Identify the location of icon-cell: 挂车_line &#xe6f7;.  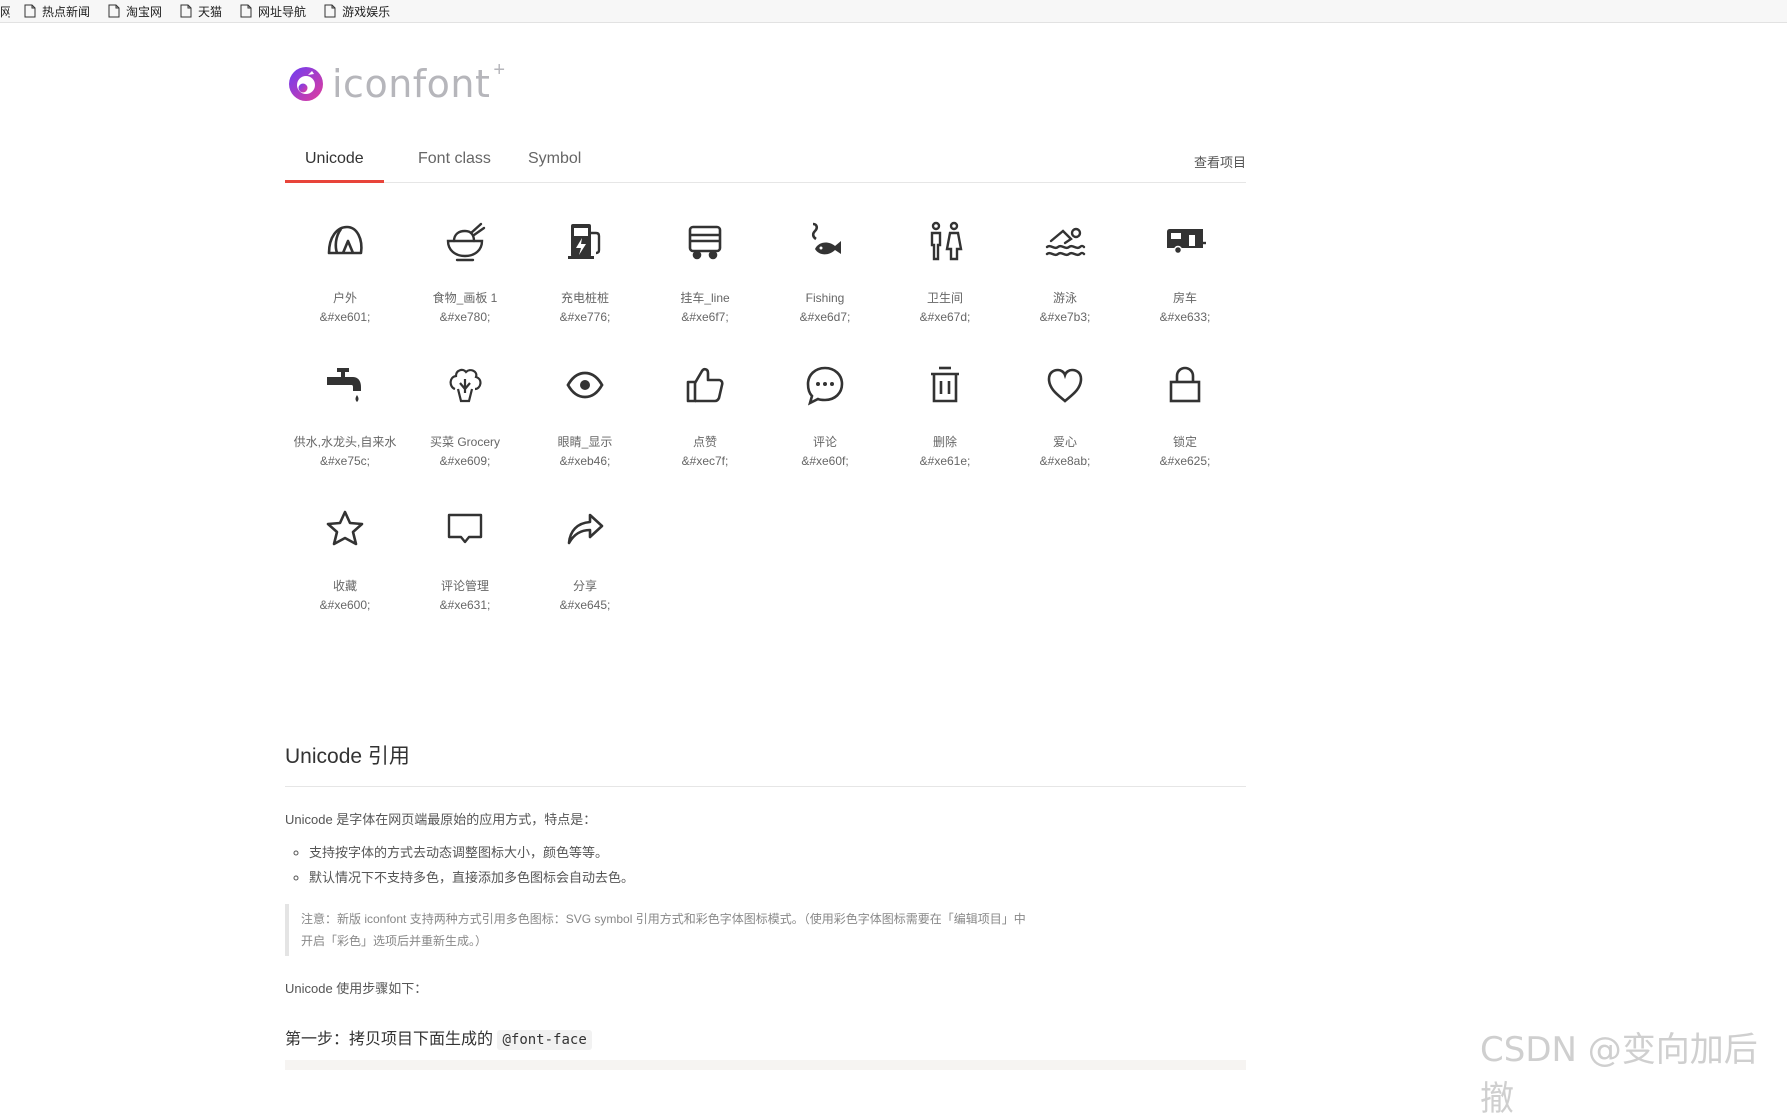
(705, 263).